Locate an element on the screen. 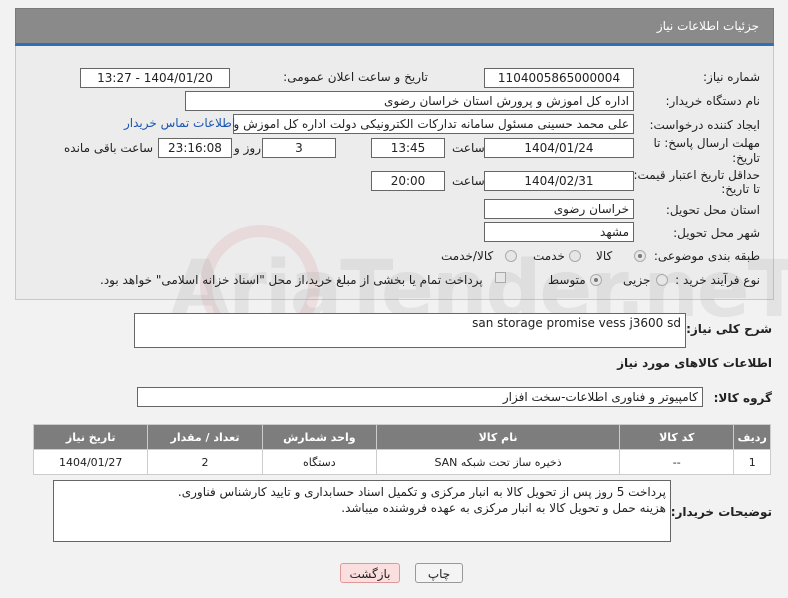 The height and width of the screenshot is (598, 788). validity-date-field: 1404/02/31 is located at coordinates (559, 181).